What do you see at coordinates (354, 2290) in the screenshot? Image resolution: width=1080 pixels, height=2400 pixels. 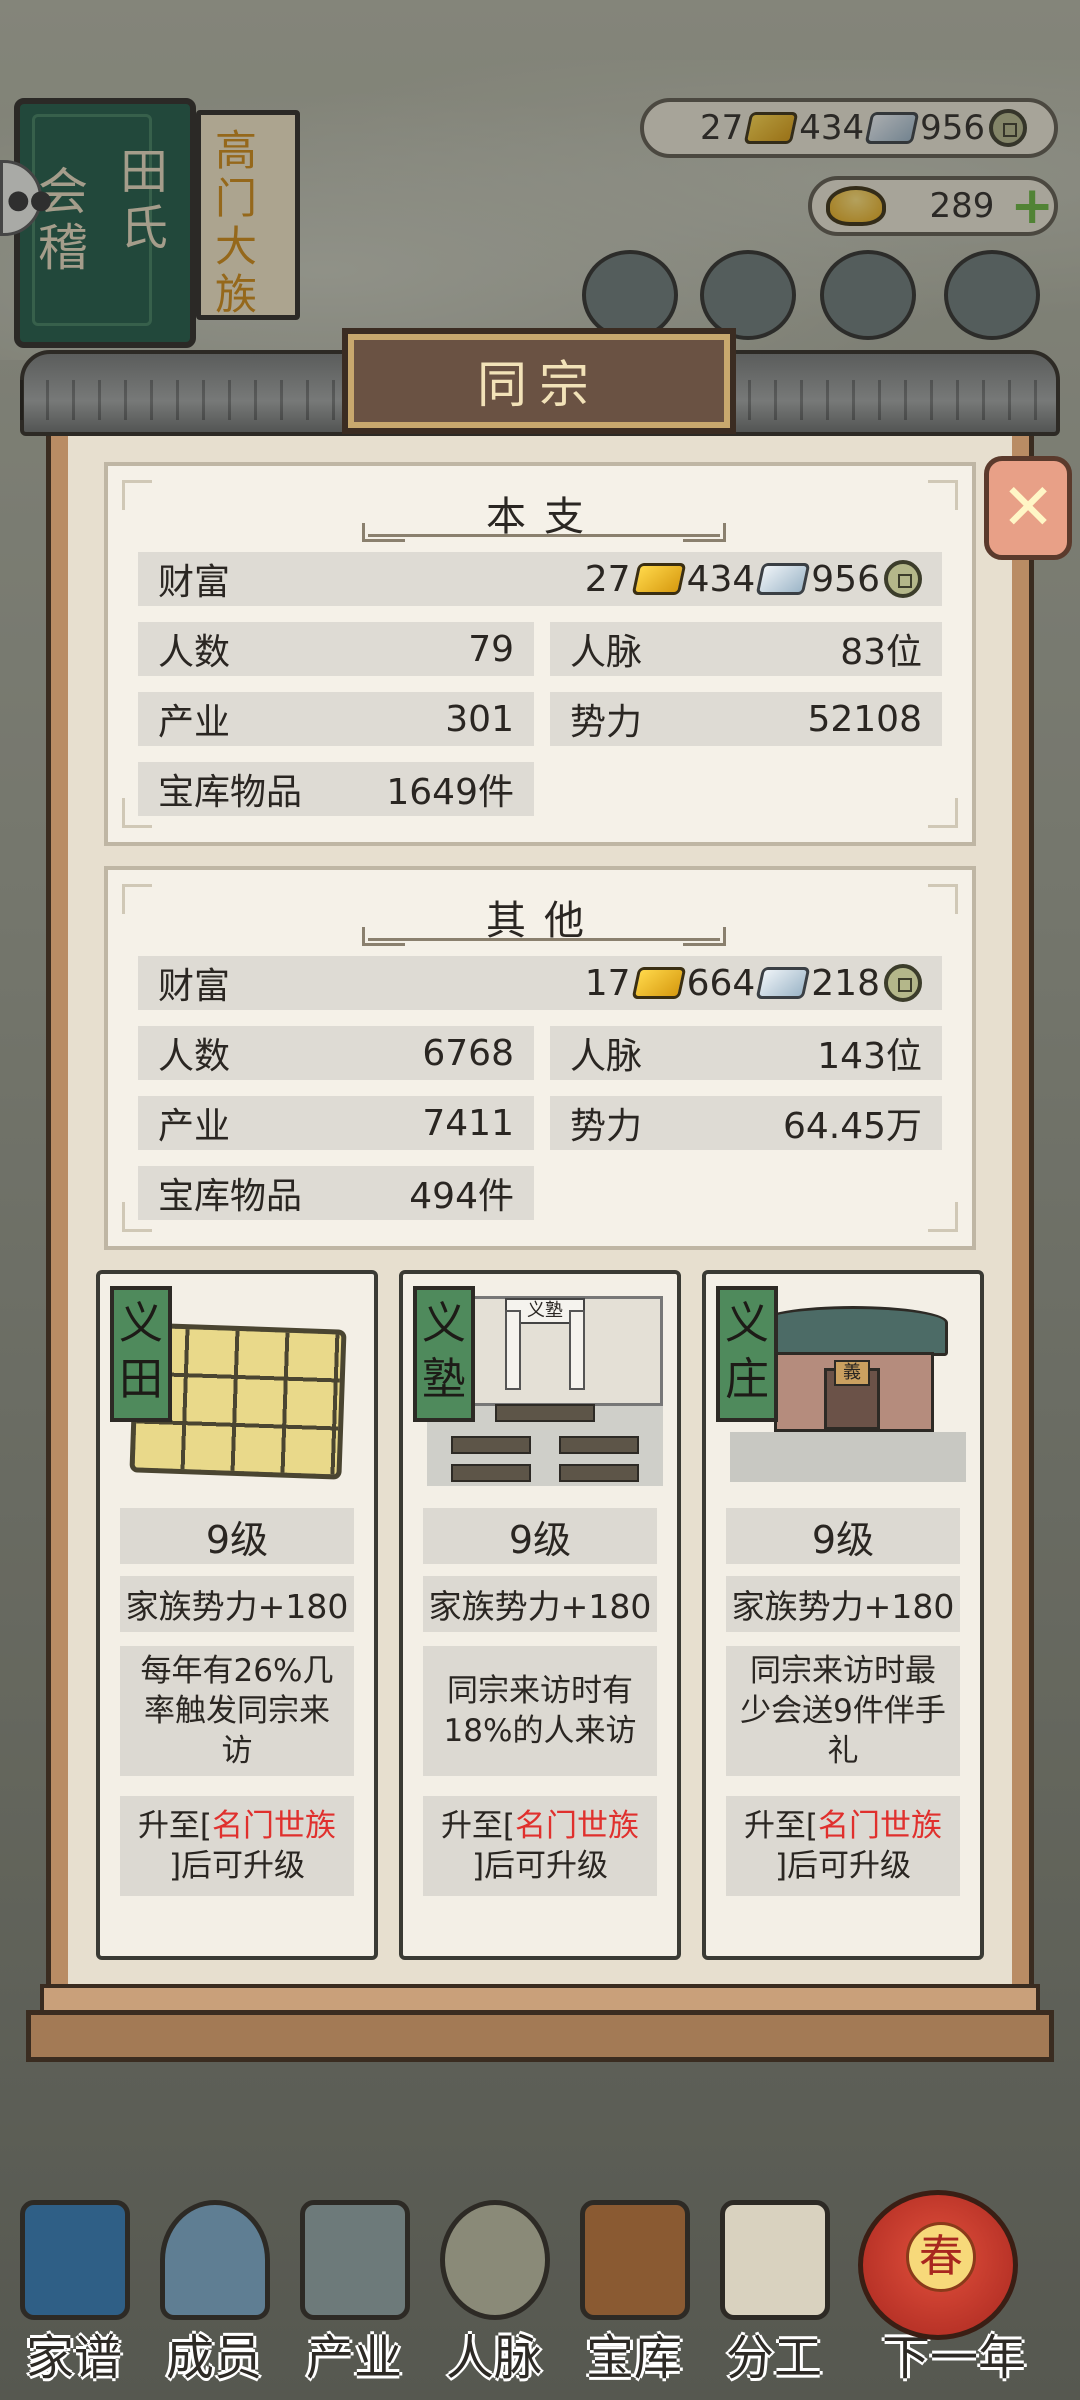 I see `nav-industry: 产业` at bounding box center [354, 2290].